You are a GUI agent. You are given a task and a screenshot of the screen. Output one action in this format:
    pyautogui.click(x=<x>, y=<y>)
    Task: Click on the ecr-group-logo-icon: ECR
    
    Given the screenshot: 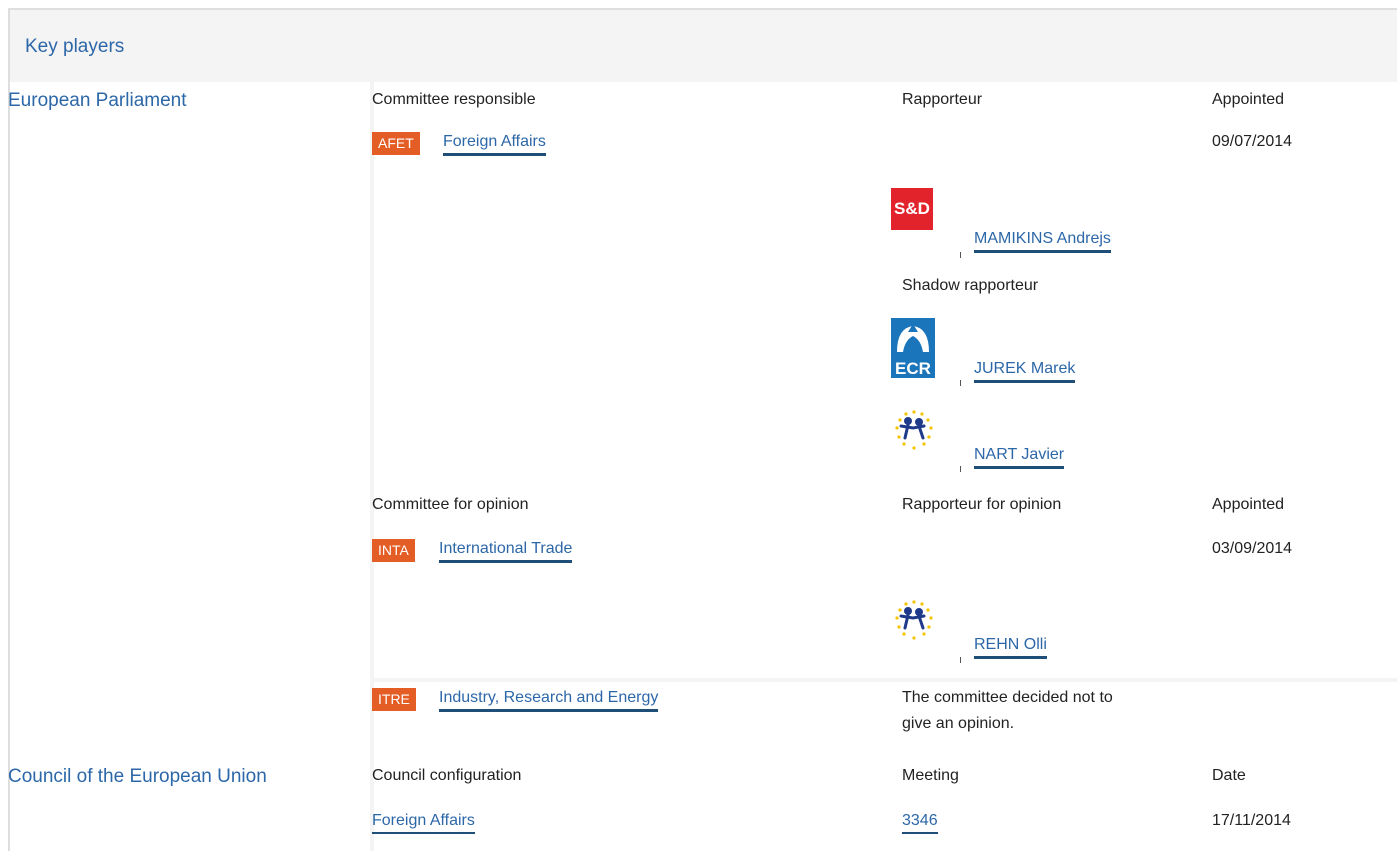 What is the action you would take?
    pyautogui.click(x=913, y=348)
    